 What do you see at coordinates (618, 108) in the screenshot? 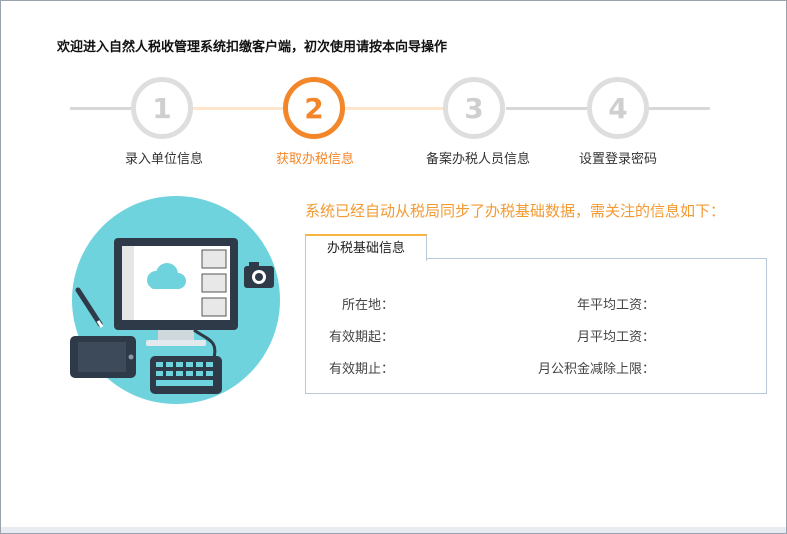
I see `step-4-circle: 4` at bounding box center [618, 108].